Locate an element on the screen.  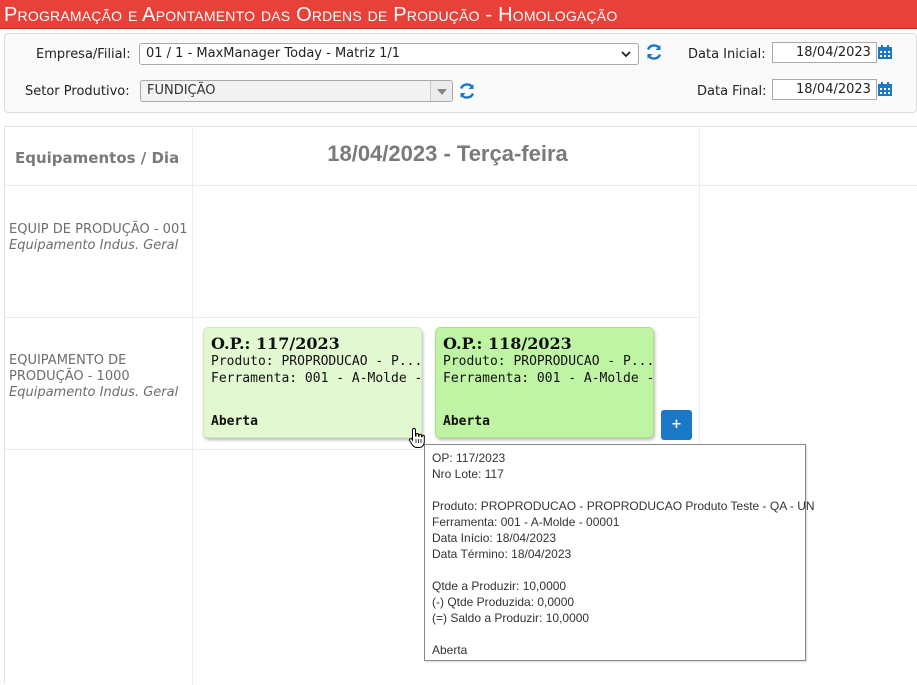
tooltip-end-date: Data Término: 18/04/2023 is located at coordinates (502, 554).